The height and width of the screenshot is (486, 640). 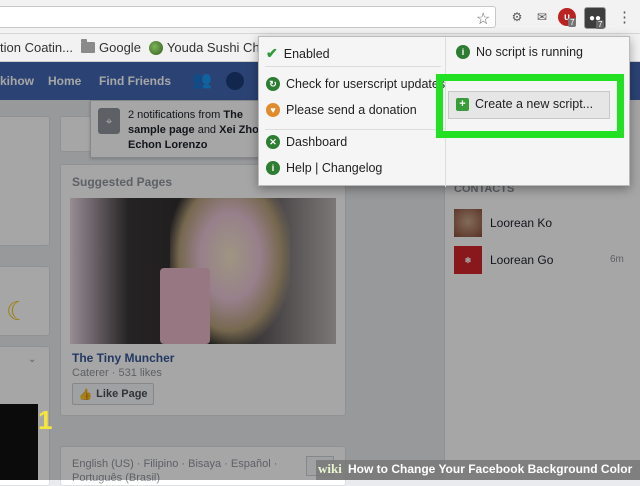 I want to click on nav-home: Home, so click(x=64, y=81).